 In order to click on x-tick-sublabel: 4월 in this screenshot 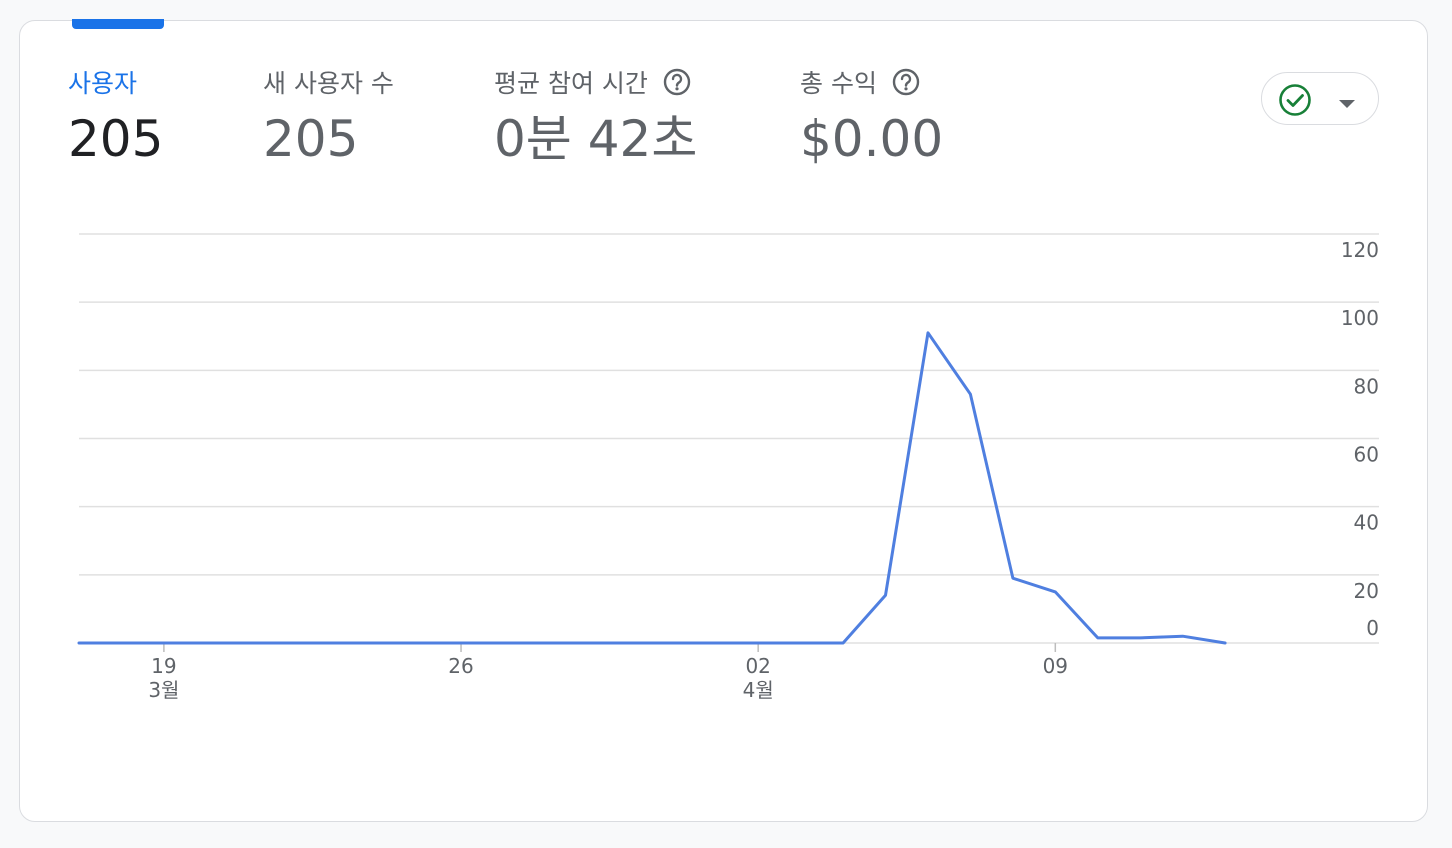, I will do `click(758, 690)`.